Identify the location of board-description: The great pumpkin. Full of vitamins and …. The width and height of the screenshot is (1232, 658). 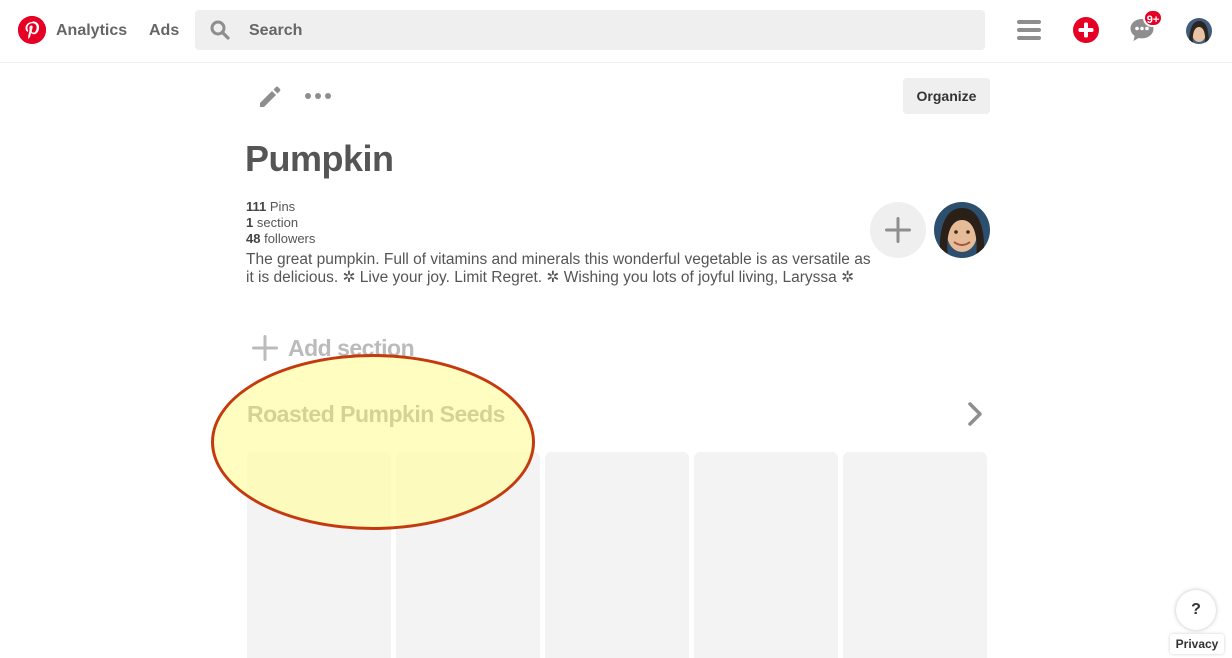
(558, 268).